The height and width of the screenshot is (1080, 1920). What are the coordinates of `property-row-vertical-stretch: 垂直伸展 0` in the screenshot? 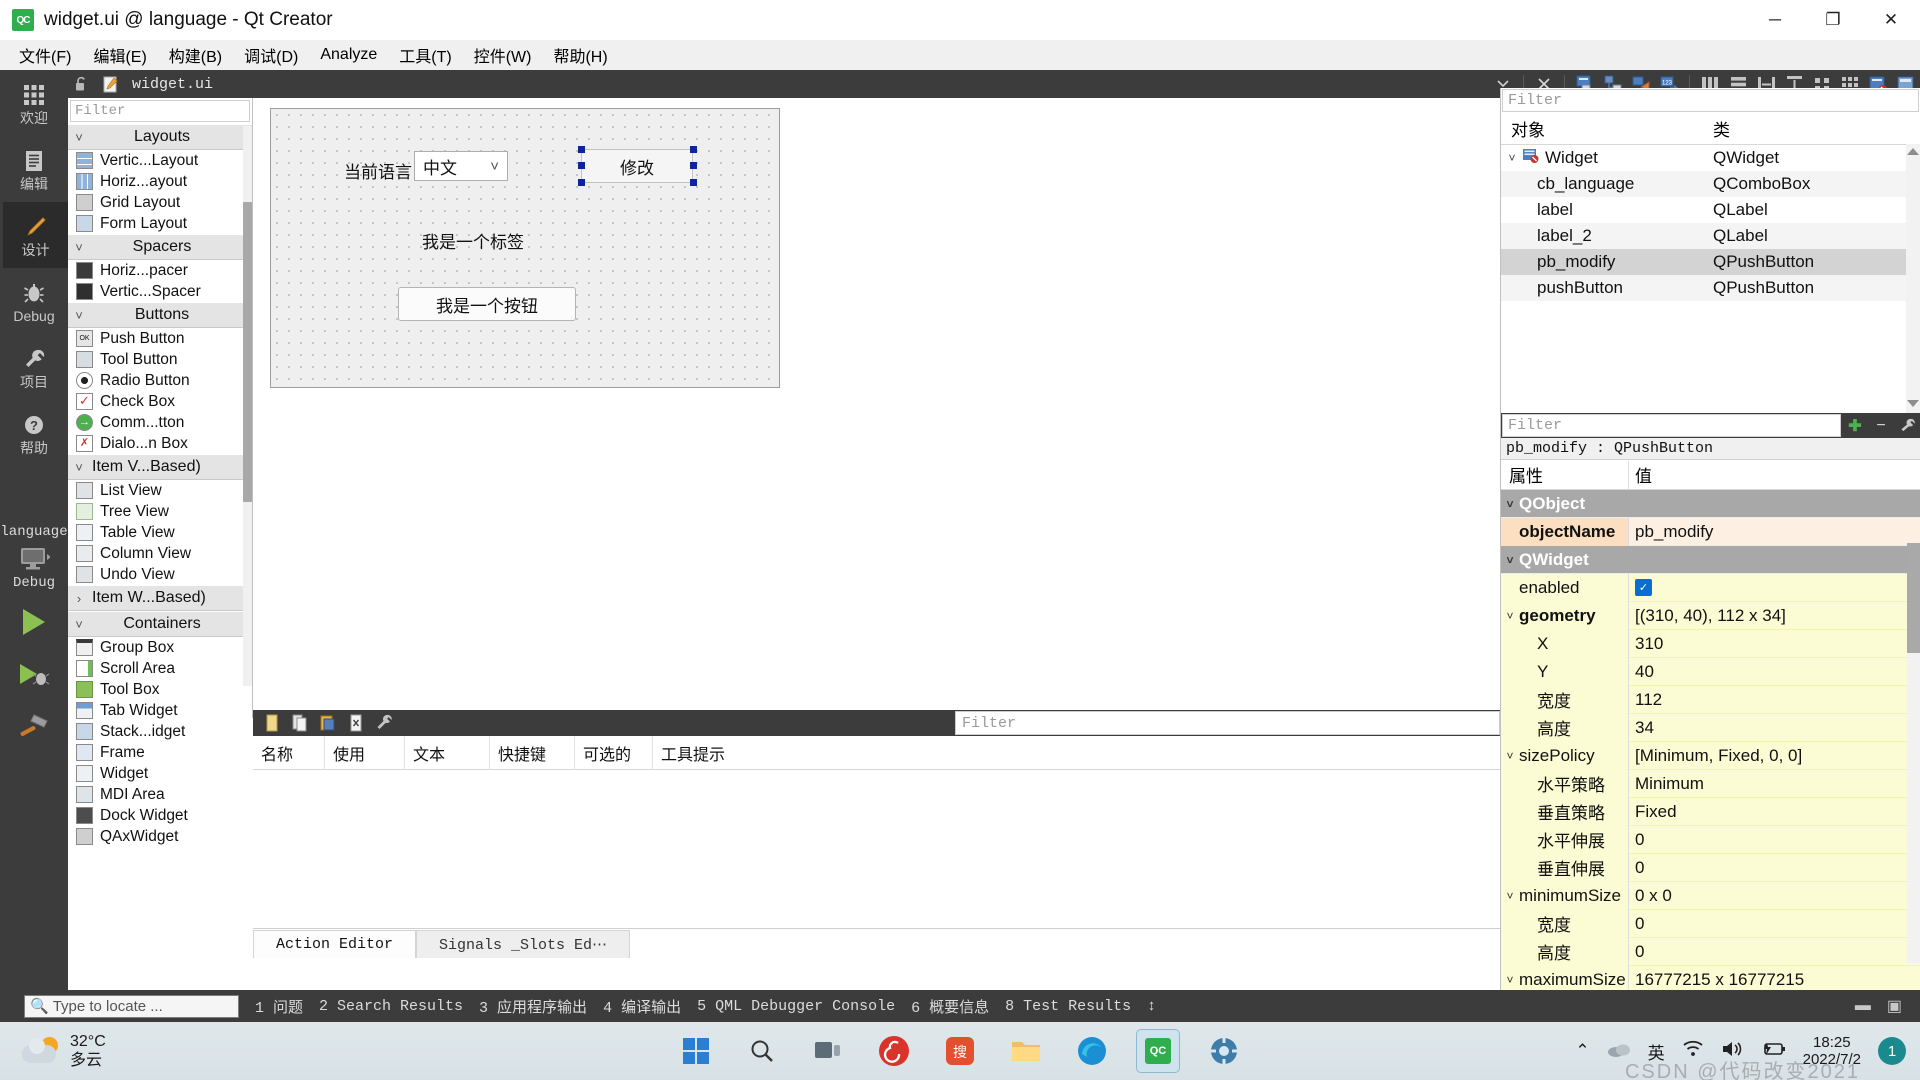 It's located at (1710, 867).